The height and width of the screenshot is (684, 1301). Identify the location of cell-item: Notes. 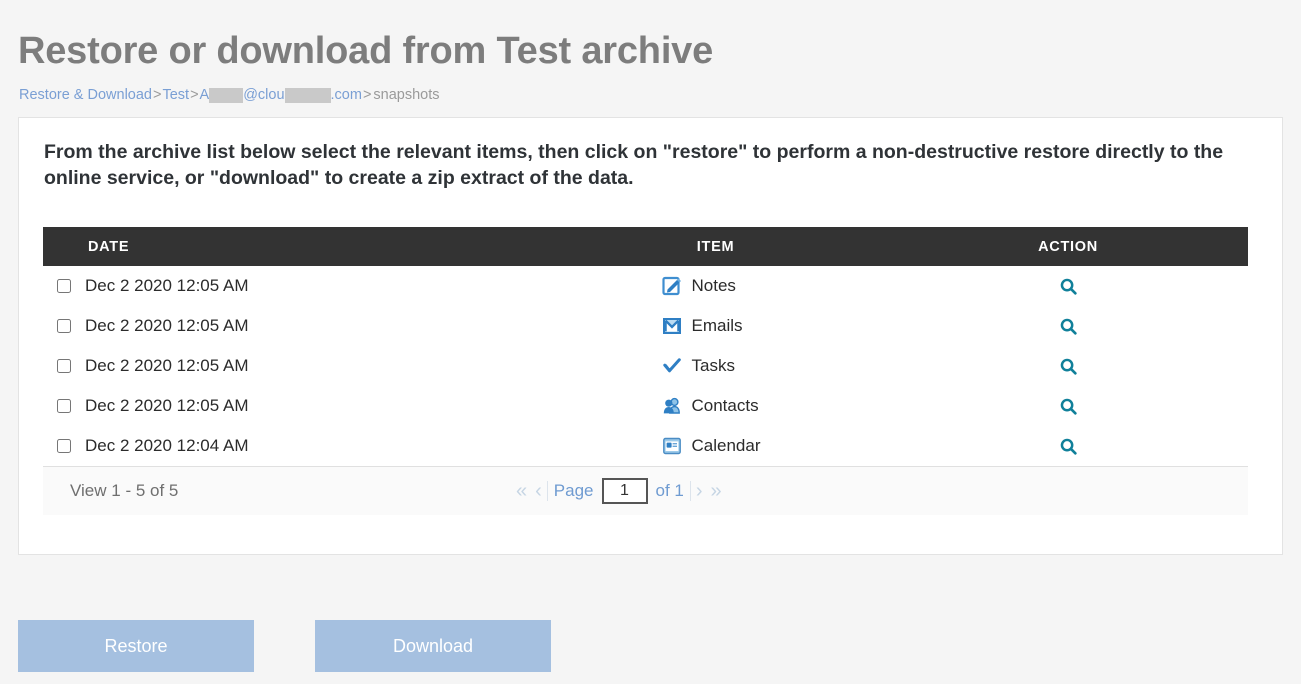
(715, 286).